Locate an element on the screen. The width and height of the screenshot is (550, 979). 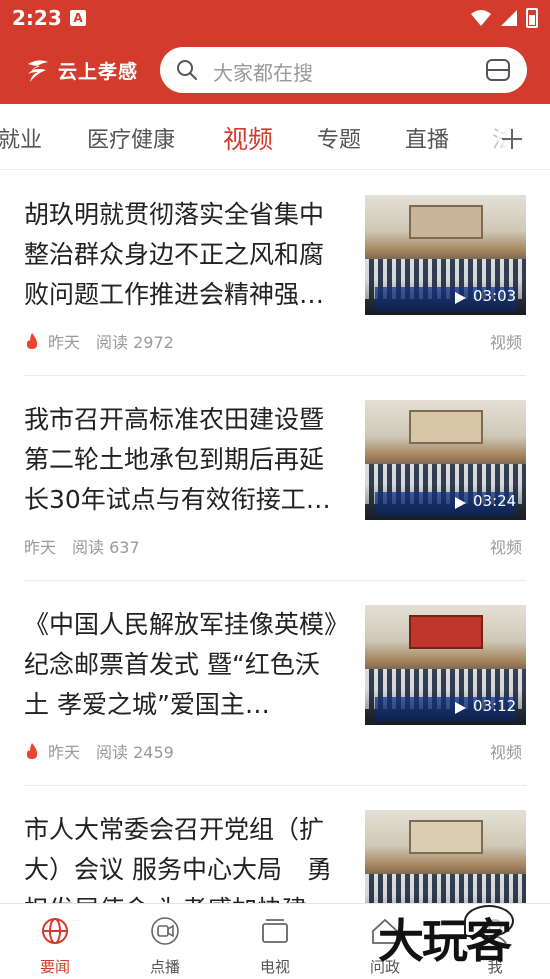
tab-live: 直播 is located at coordinates (427, 138).